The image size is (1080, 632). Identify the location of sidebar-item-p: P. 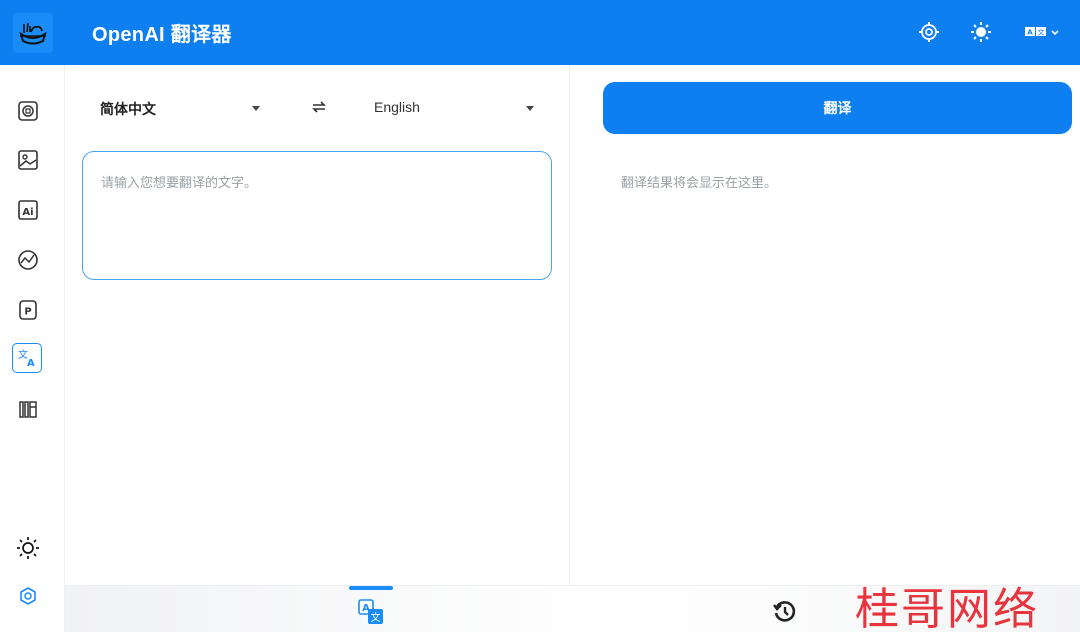
(28, 310).